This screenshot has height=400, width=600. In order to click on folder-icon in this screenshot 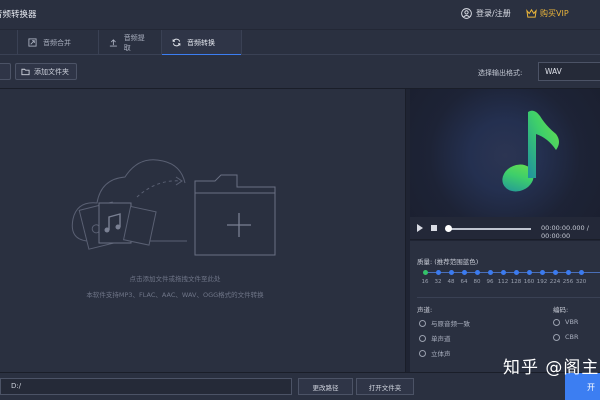, I will do `click(25, 72)`.